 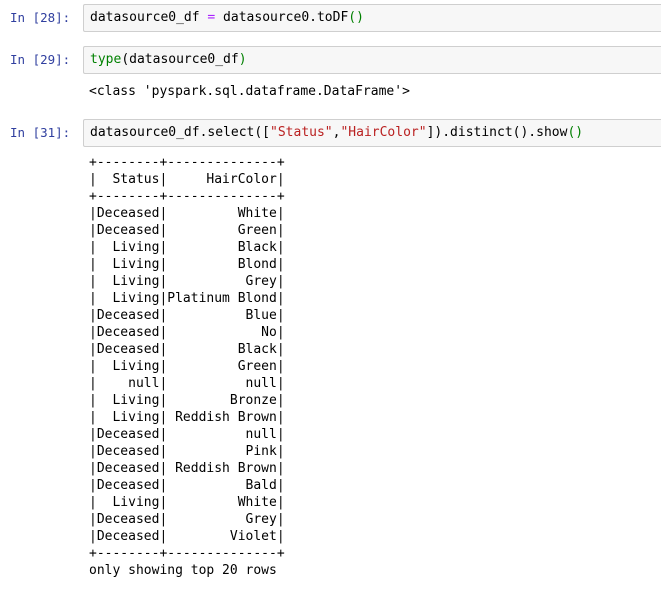 I want to click on code-token: type, so click(x=106, y=59).